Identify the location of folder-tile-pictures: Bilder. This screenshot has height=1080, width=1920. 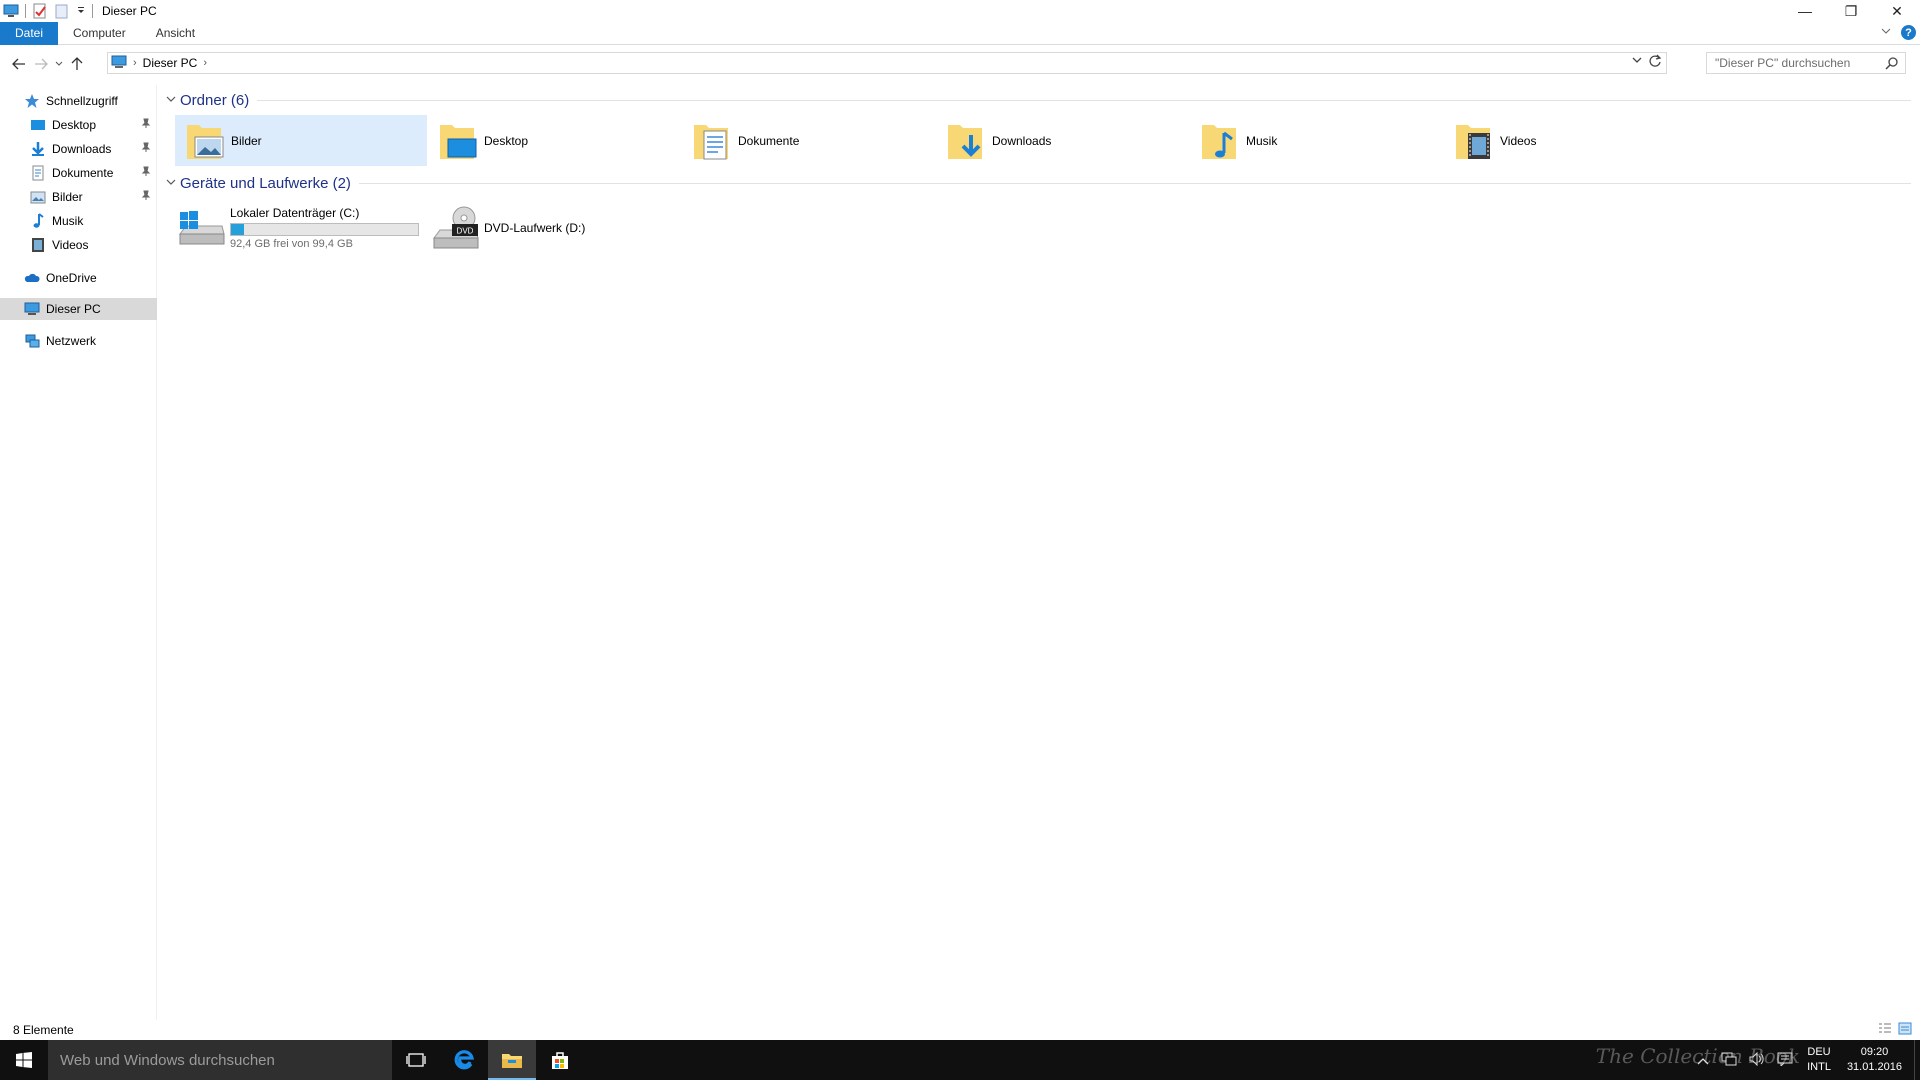
(301, 140).